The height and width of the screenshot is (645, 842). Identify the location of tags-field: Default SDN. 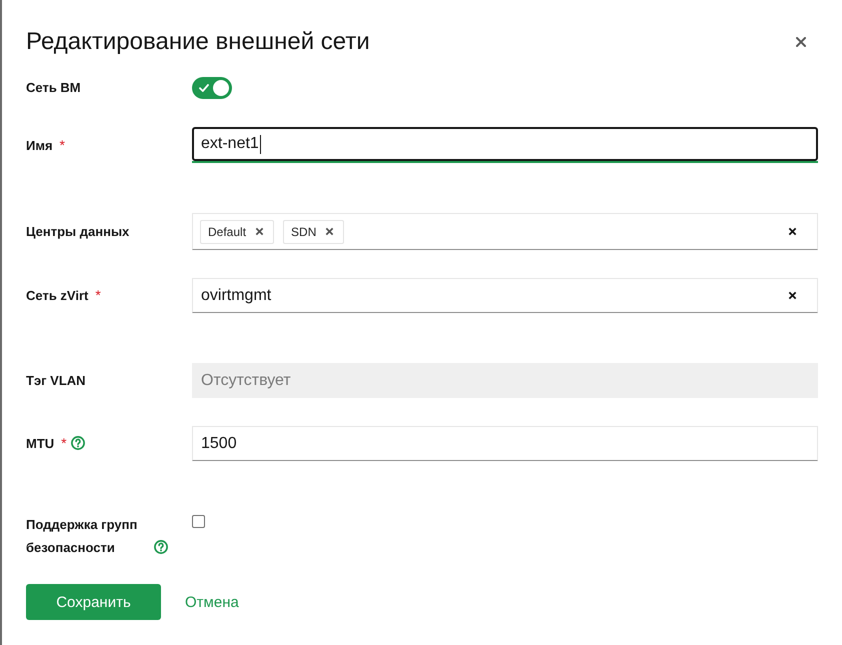
(505, 231).